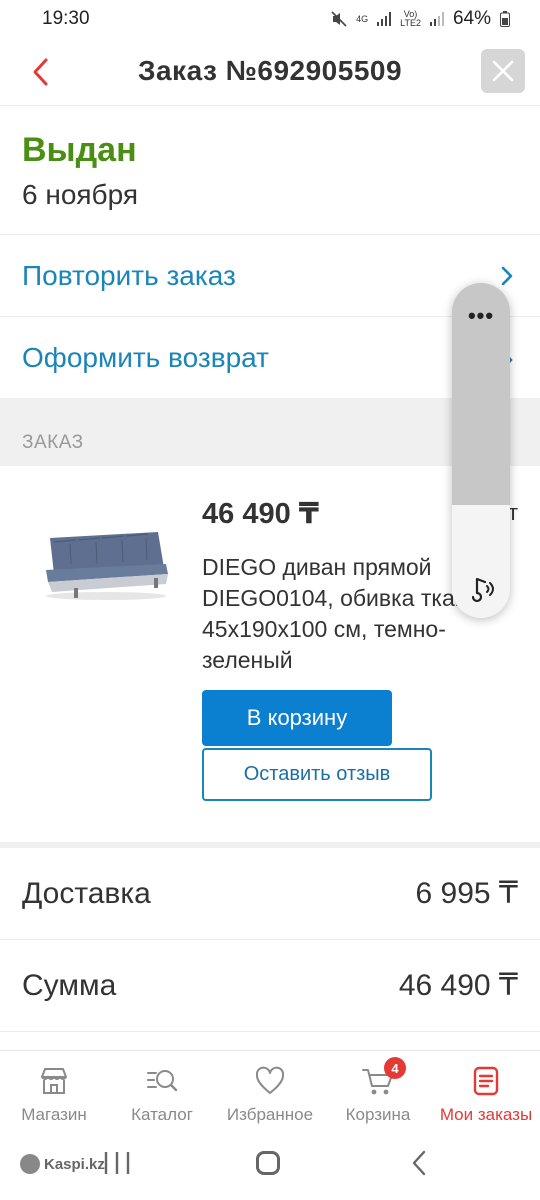  I want to click on battery-icon, so click(505, 19).